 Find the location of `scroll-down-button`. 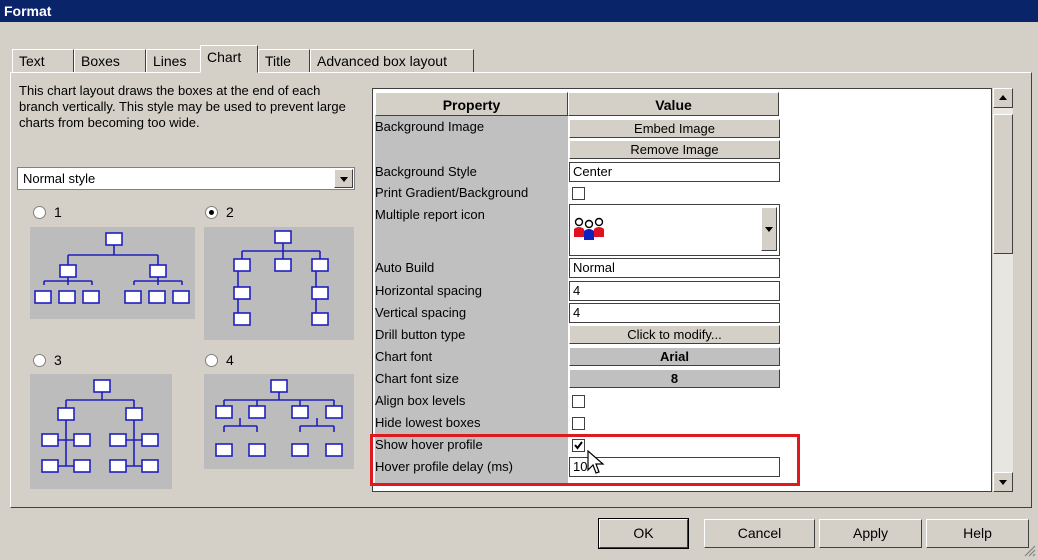

scroll-down-button is located at coordinates (1003, 482).